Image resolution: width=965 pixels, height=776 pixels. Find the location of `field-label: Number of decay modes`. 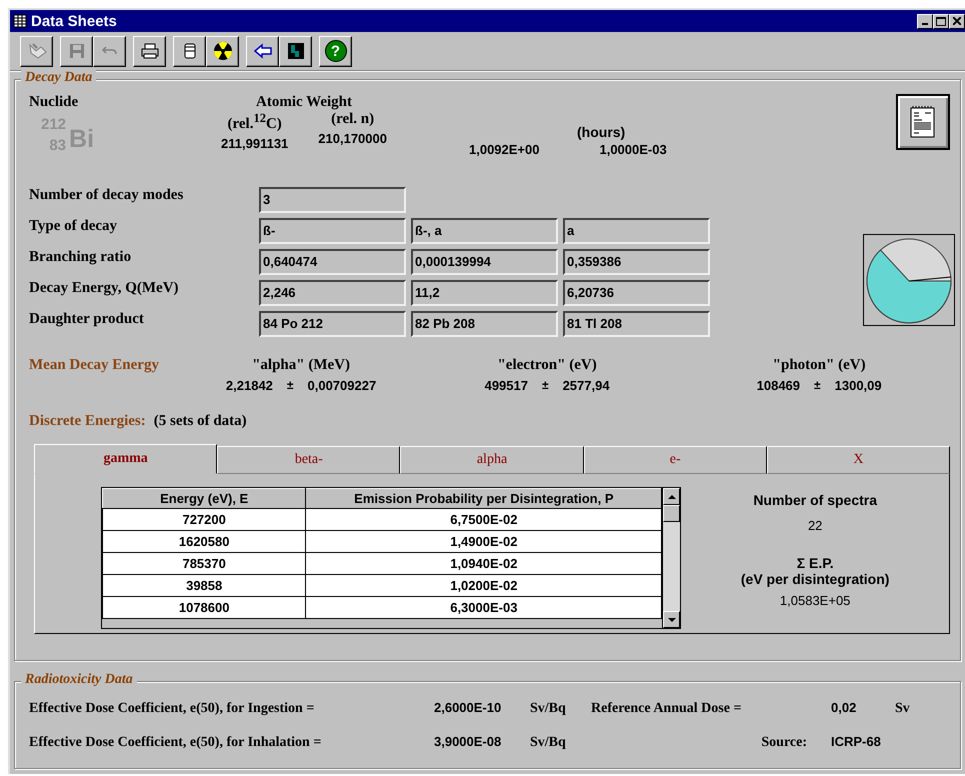

field-label: Number of decay modes is located at coordinates (106, 195).